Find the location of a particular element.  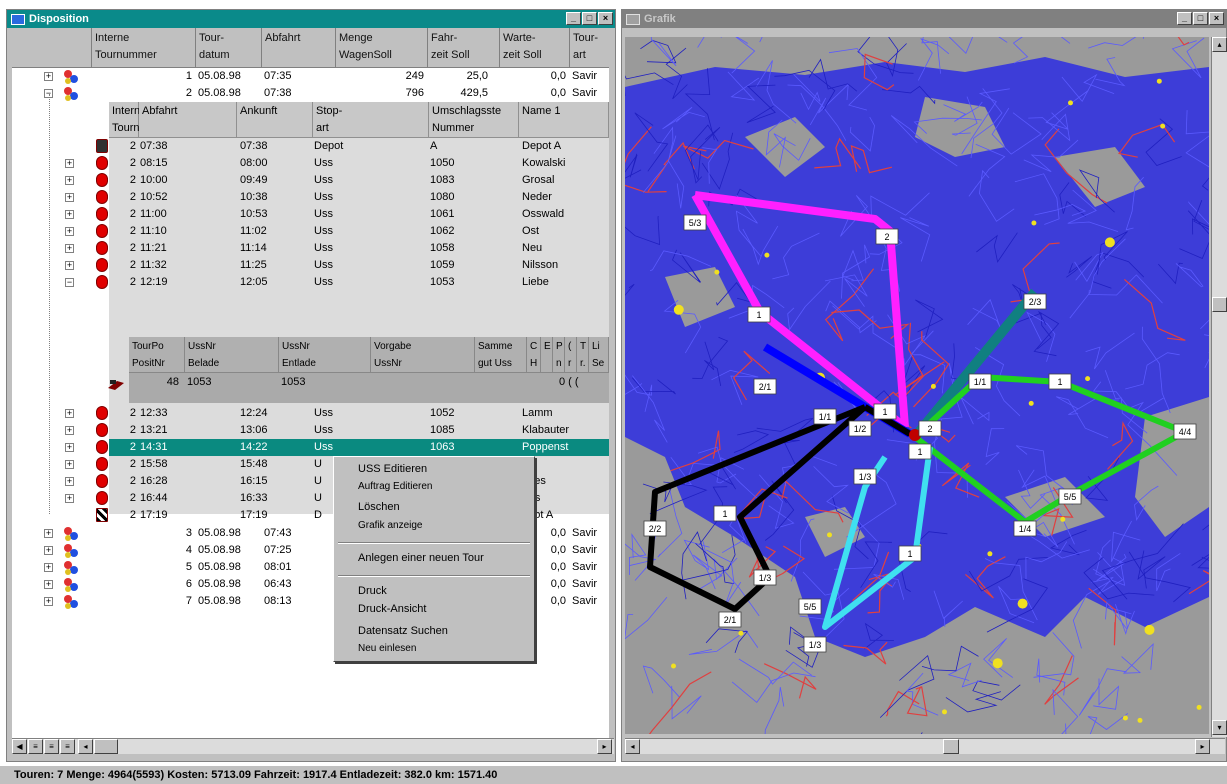

menu-auftrag-editieren: Auftrag Editieren is located at coordinates (395, 486).